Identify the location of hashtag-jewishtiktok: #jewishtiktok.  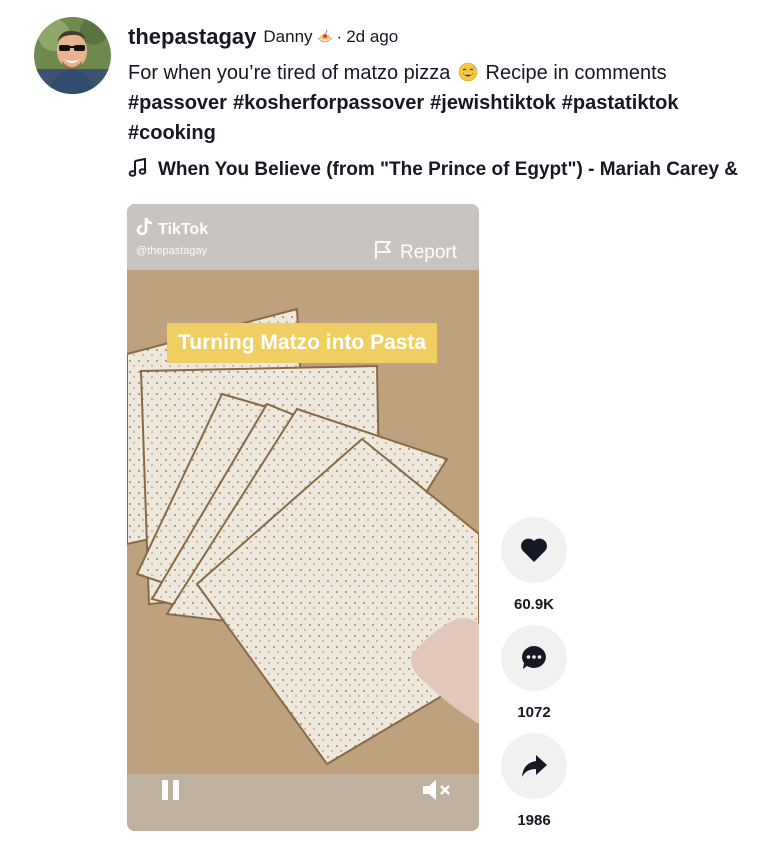
(493, 103).